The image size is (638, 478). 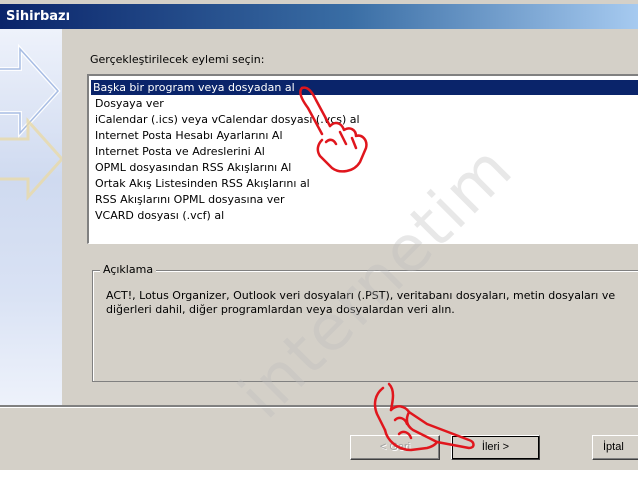 I want to click on action-prompt-label: Gerçekleştirilecek eylemi seçin:, so click(x=177, y=59).